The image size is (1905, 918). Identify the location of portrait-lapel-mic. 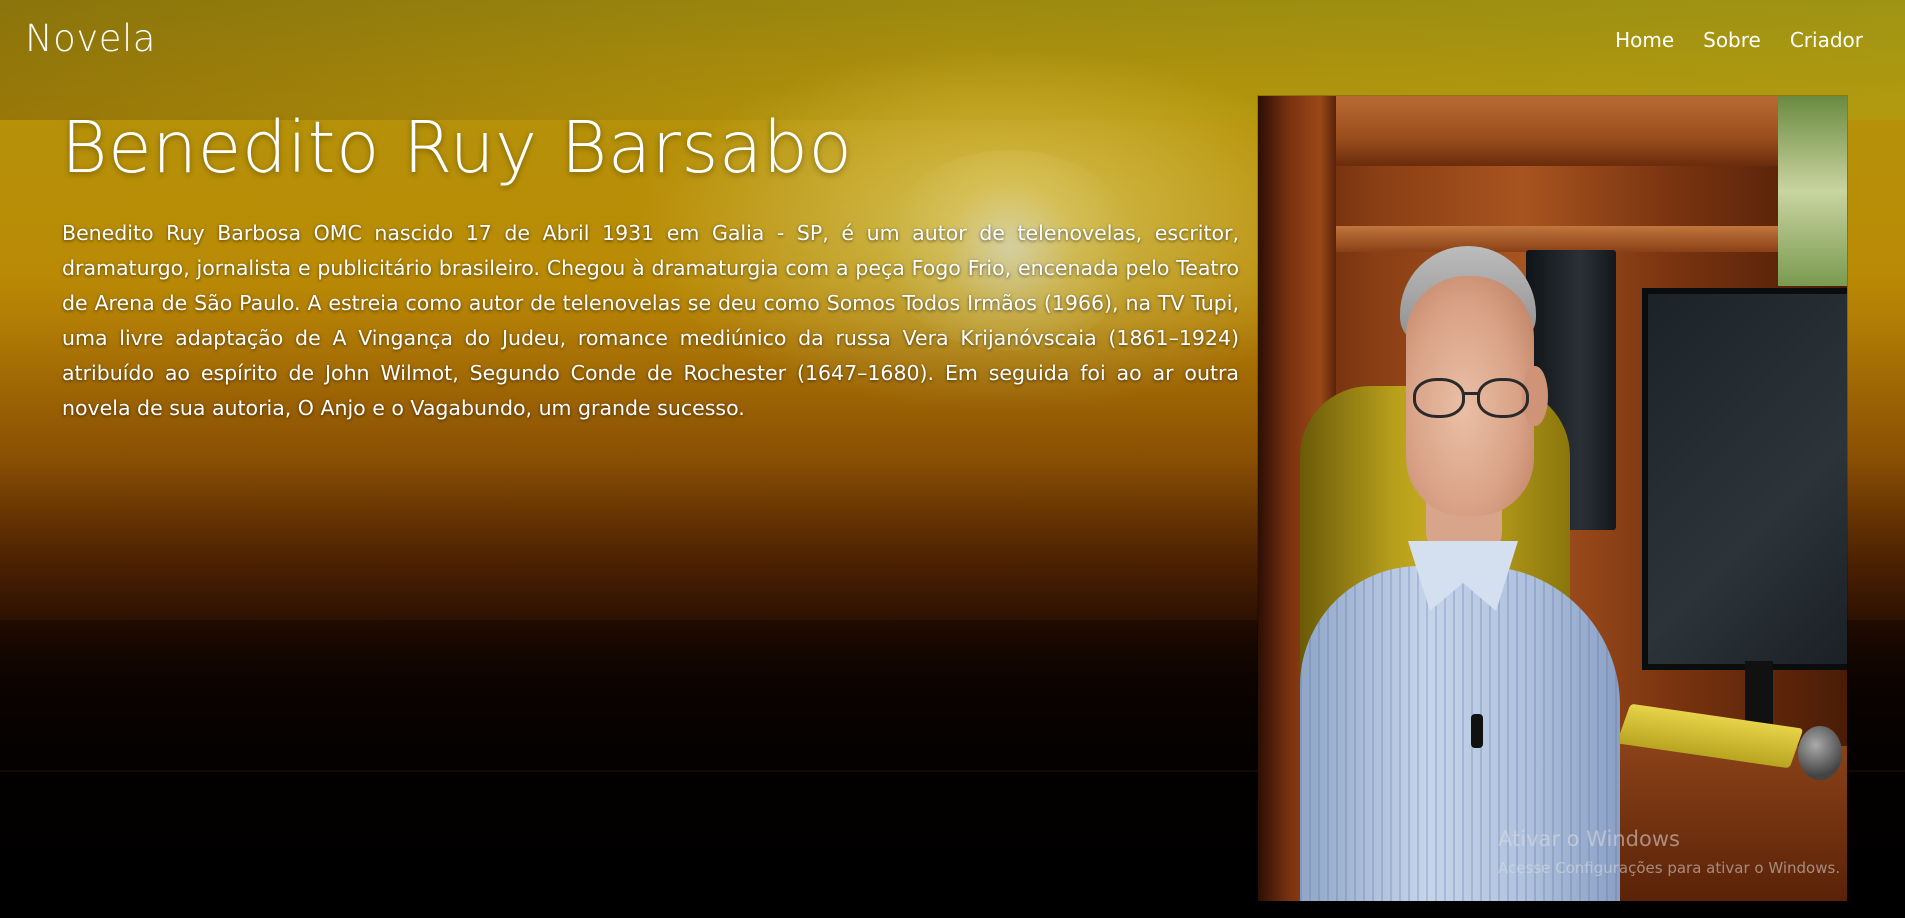
(1477, 731).